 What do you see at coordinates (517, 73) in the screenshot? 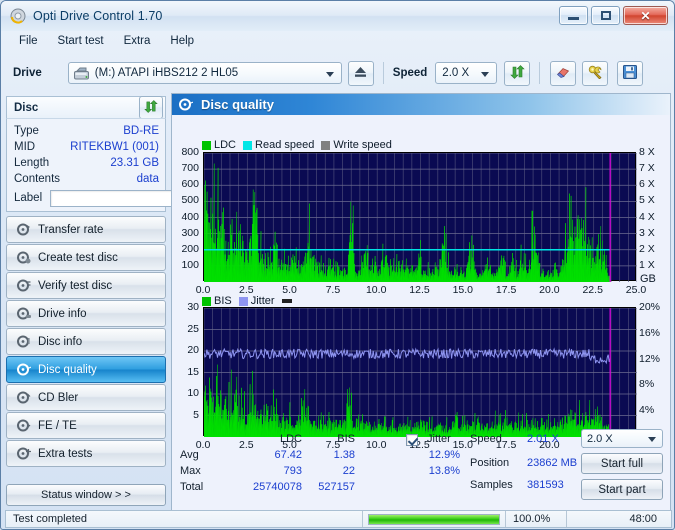
I see `refresh-button` at bounding box center [517, 73].